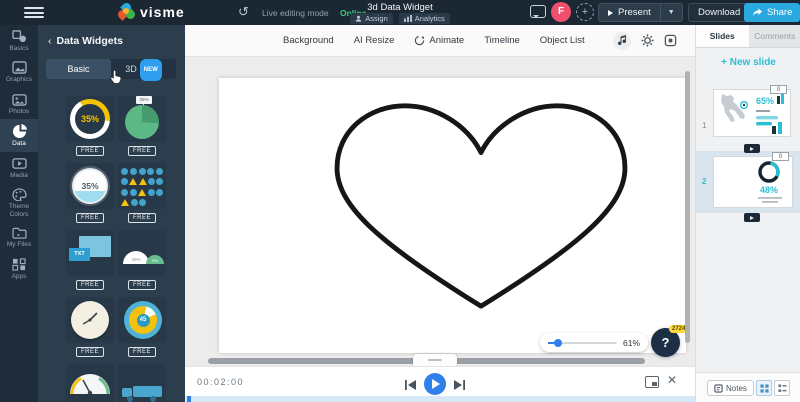 This screenshot has width=800, height=402. Describe the element at coordinates (19, 100) in the screenshot. I see `photos-icon` at that location.